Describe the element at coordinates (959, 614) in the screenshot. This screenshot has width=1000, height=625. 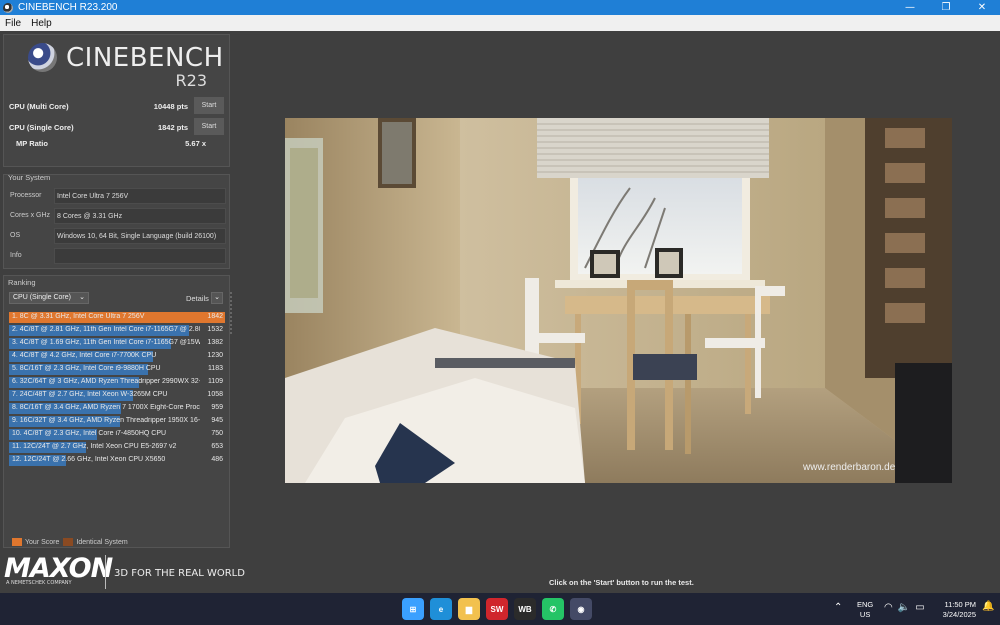
I see `clock-date: 3/24/2025` at that location.